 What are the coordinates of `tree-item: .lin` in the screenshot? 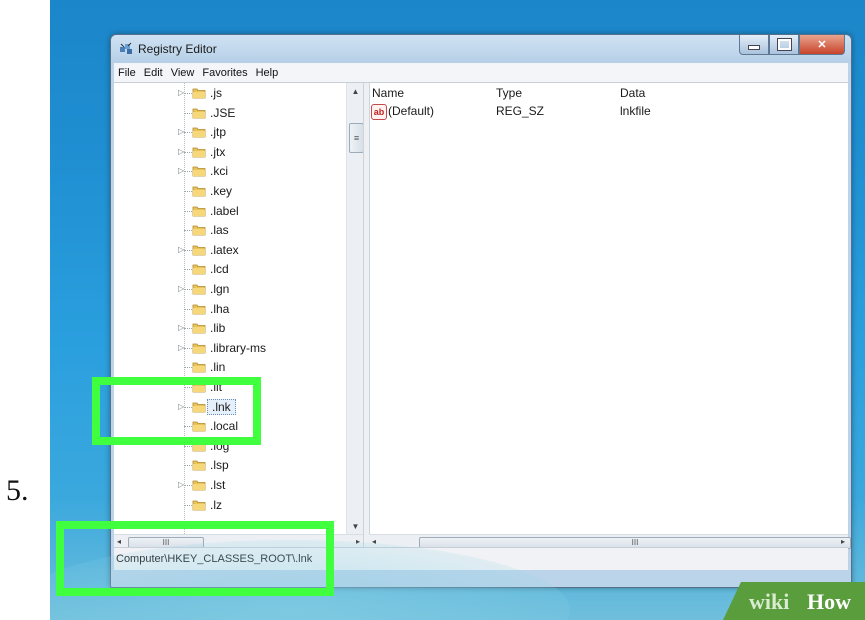 It's located at (224, 367).